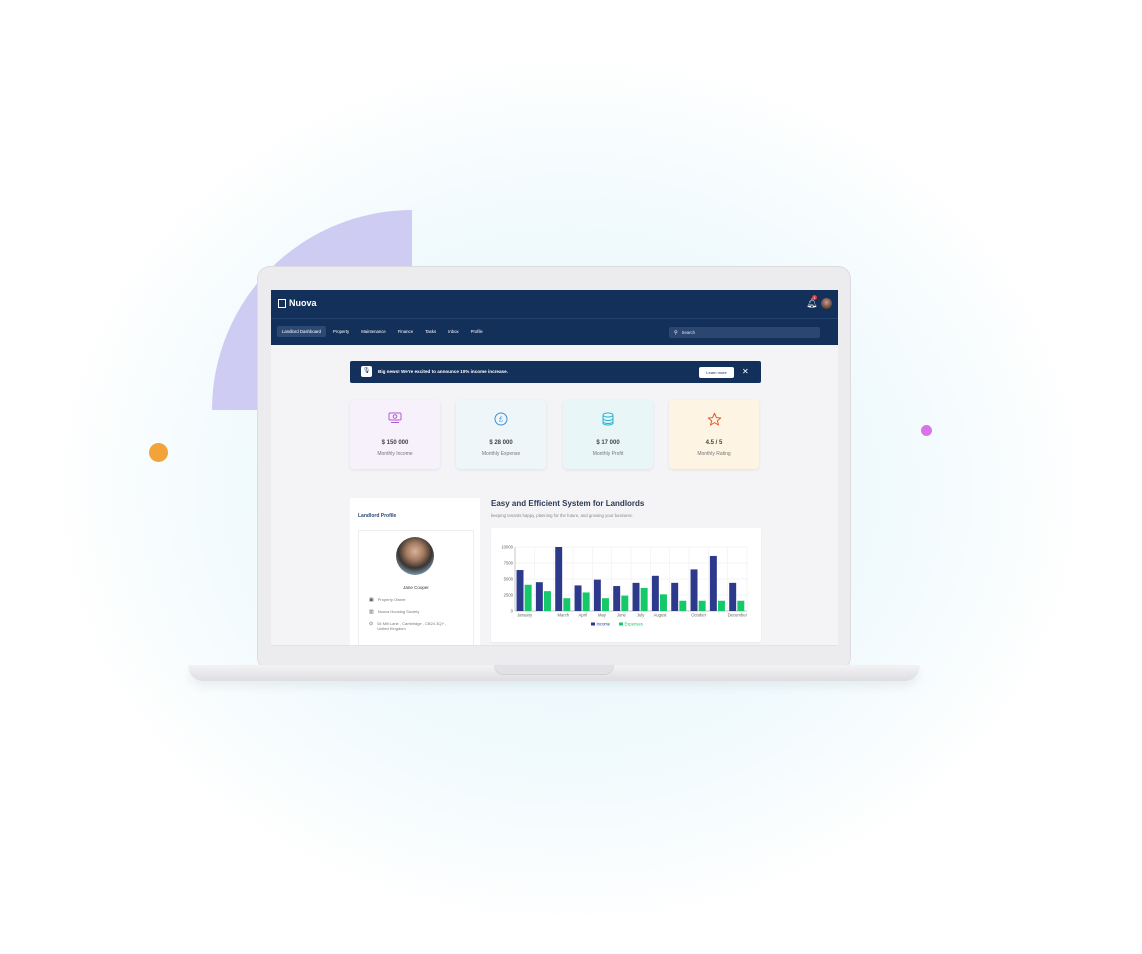 This screenshot has width=1142, height=954. I want to click on legend-swatch, so click(593, 624).